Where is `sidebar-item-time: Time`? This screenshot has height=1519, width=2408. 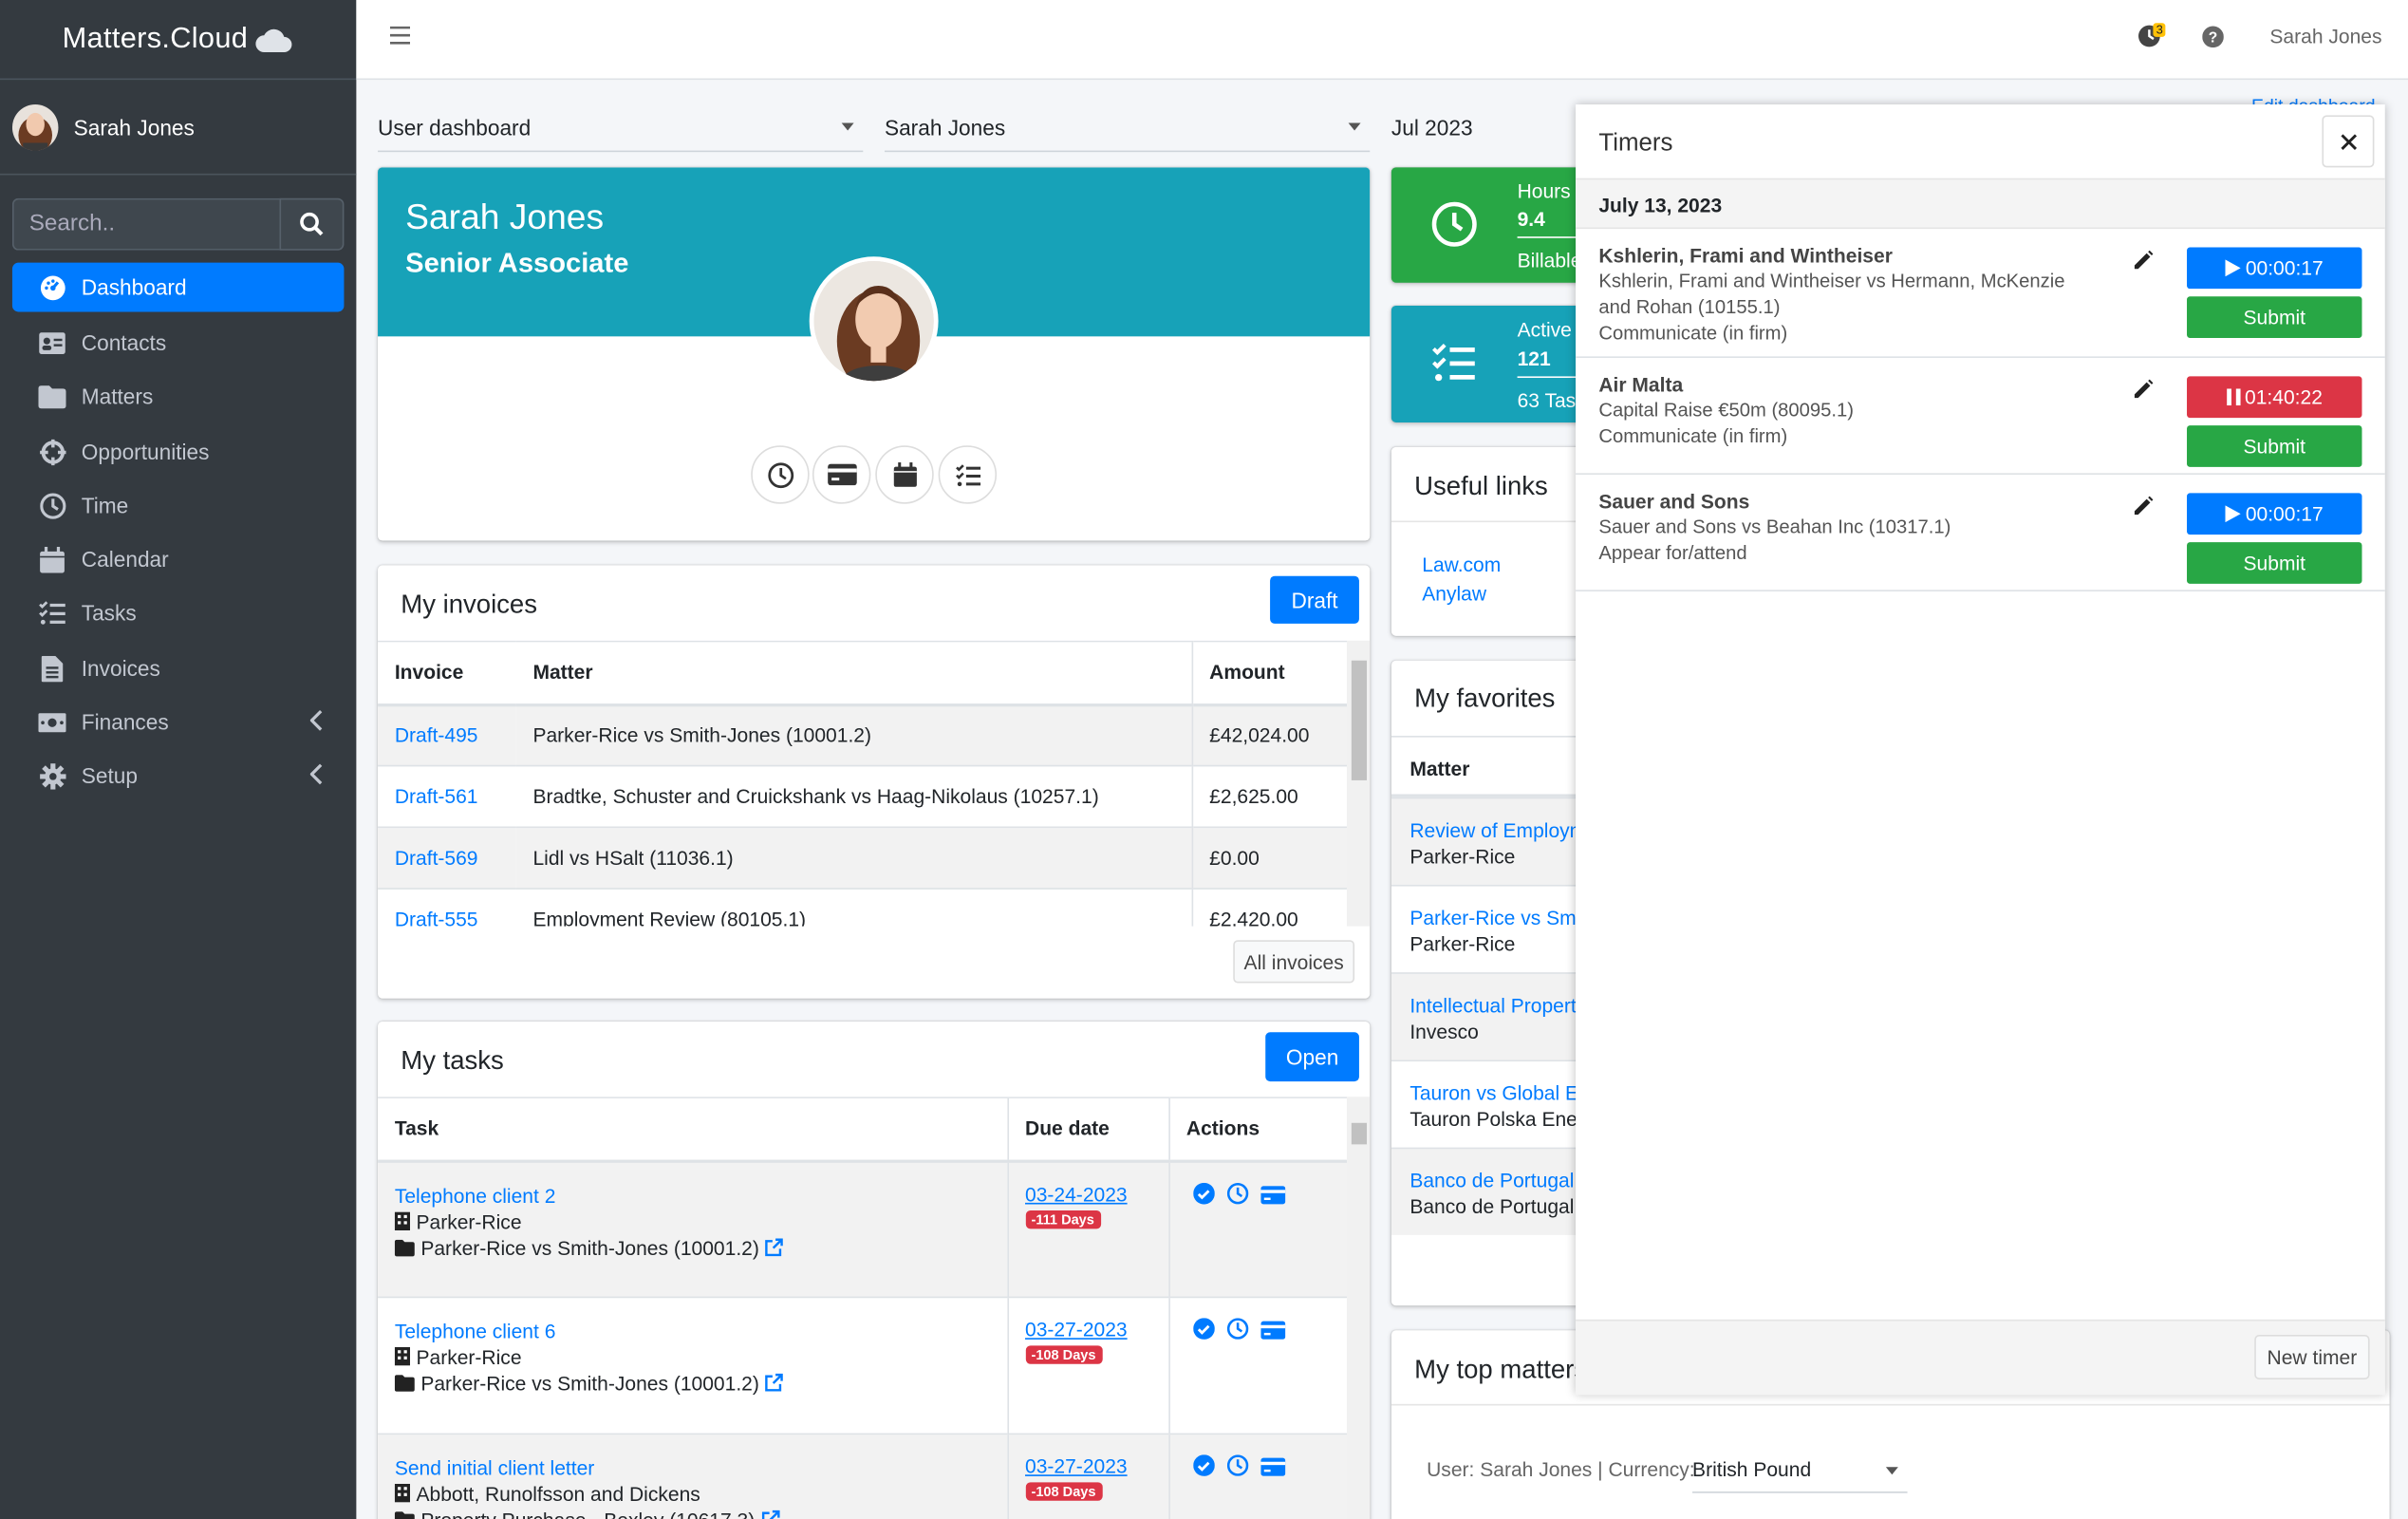
sidebar-item-time: Time is located at coordinates (178, 505).